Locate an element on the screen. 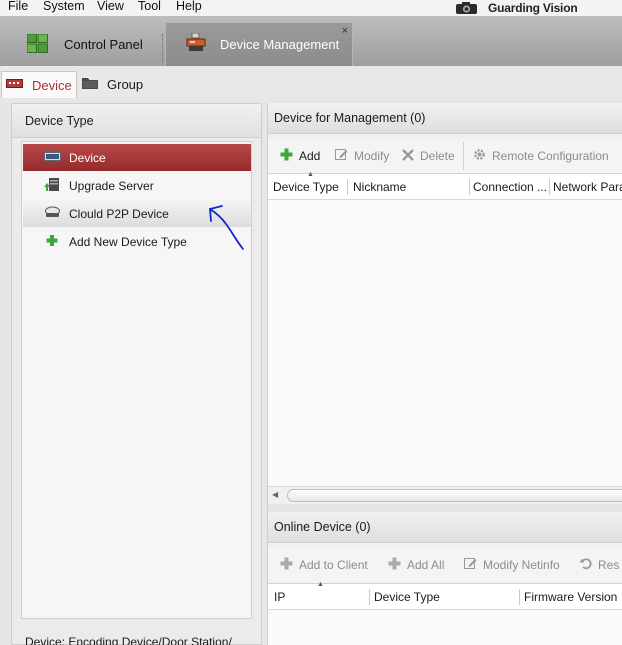 Image resolution: width=622 pixels, height=645 pixels. cloud-device-icon is located at coordinates (52, 213).